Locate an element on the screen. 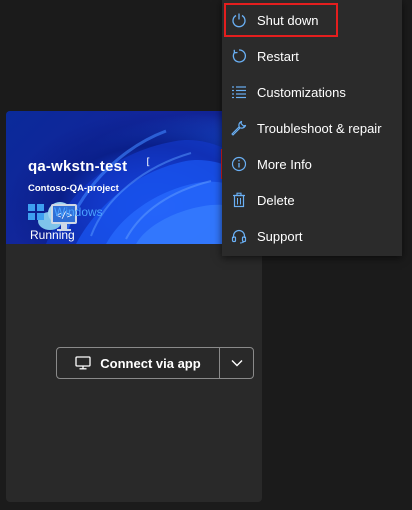 Image resolution: width=412 pixels, height=510 pixels. monitor-icon is located at coordinates (83, 363).